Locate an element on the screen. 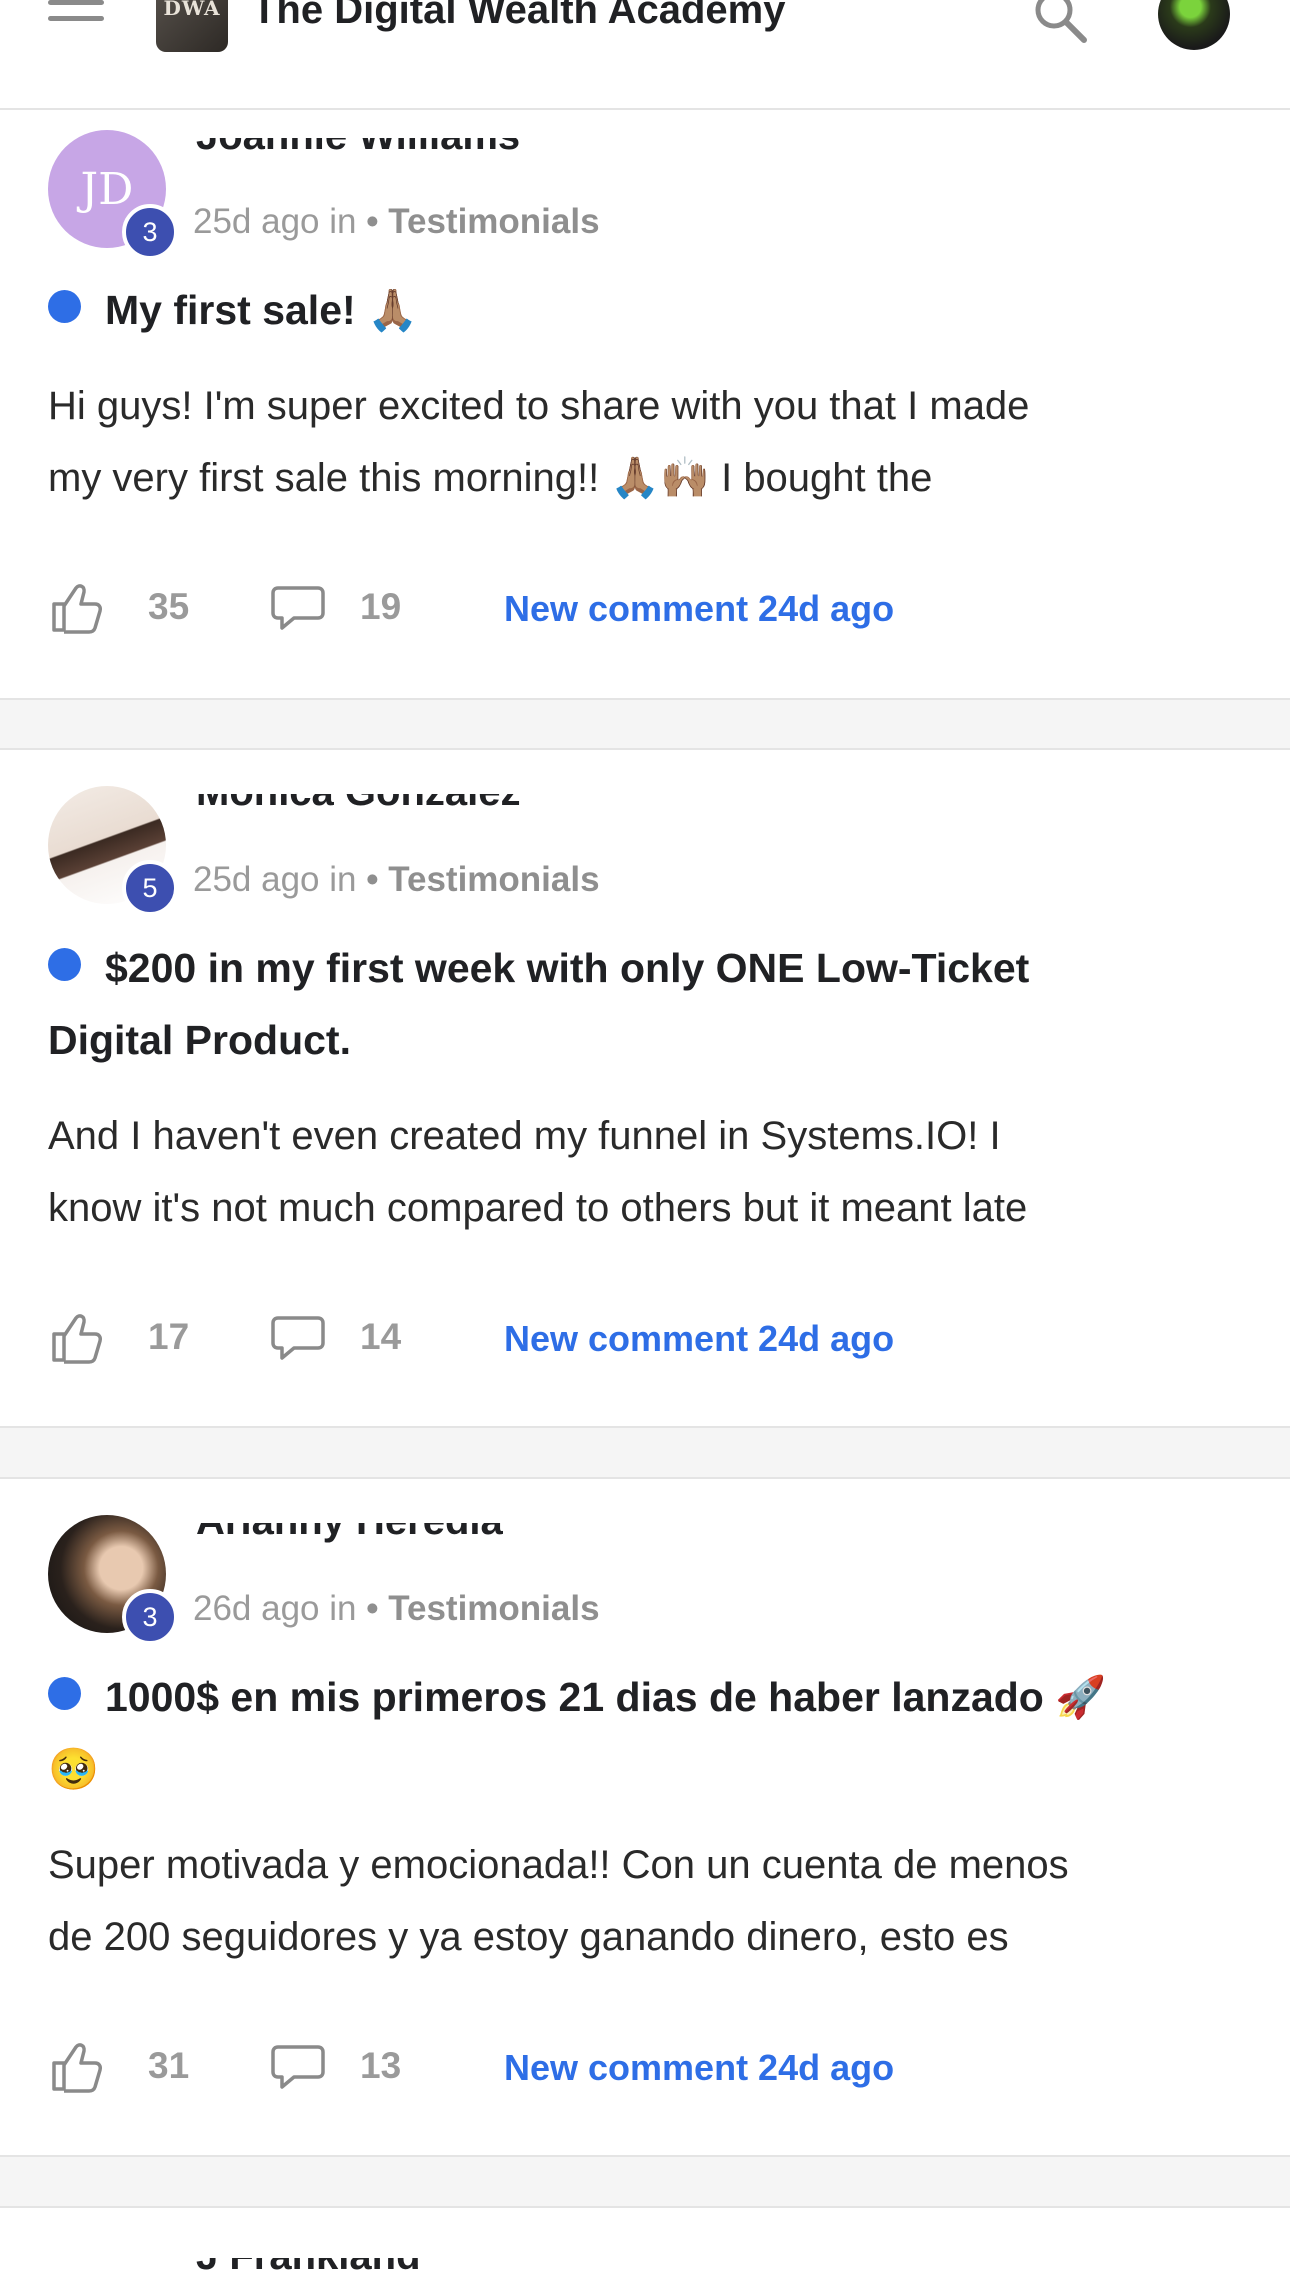 The image size is (1290, 2293). search-icon is located at coordinates (1060, 23).